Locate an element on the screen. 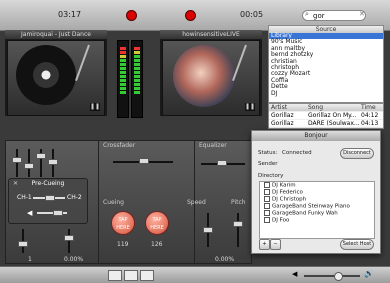  directory-item: DJ Federico is located at coordinates (317, 192).